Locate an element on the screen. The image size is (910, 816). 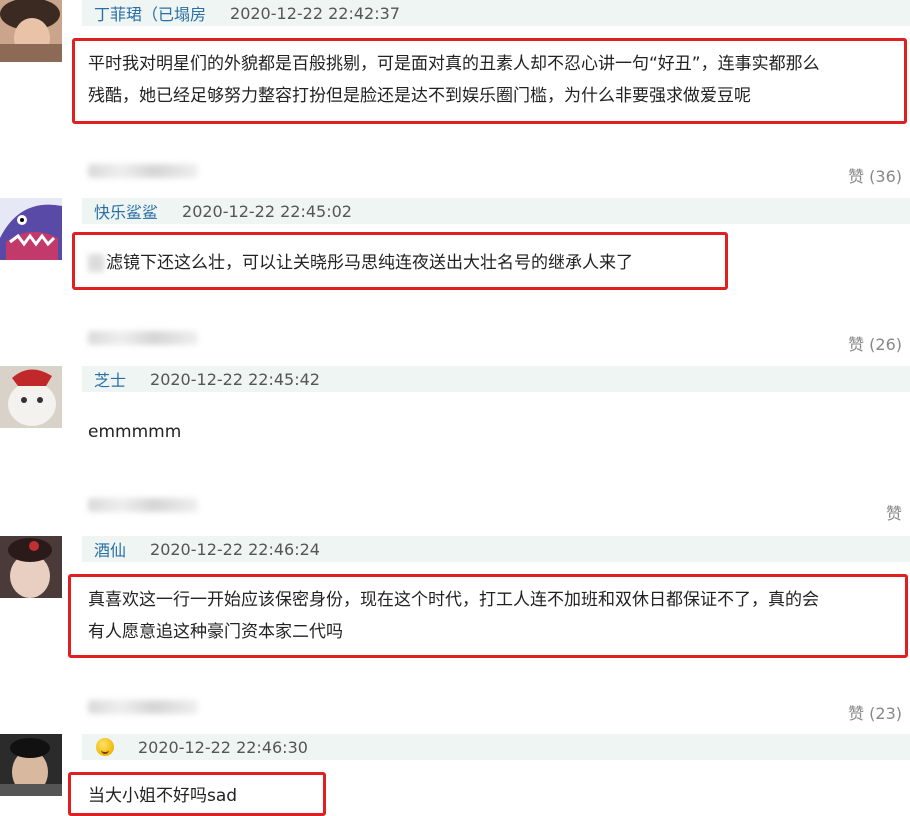
like-count: 赞 is located at coordinates (894, 512).